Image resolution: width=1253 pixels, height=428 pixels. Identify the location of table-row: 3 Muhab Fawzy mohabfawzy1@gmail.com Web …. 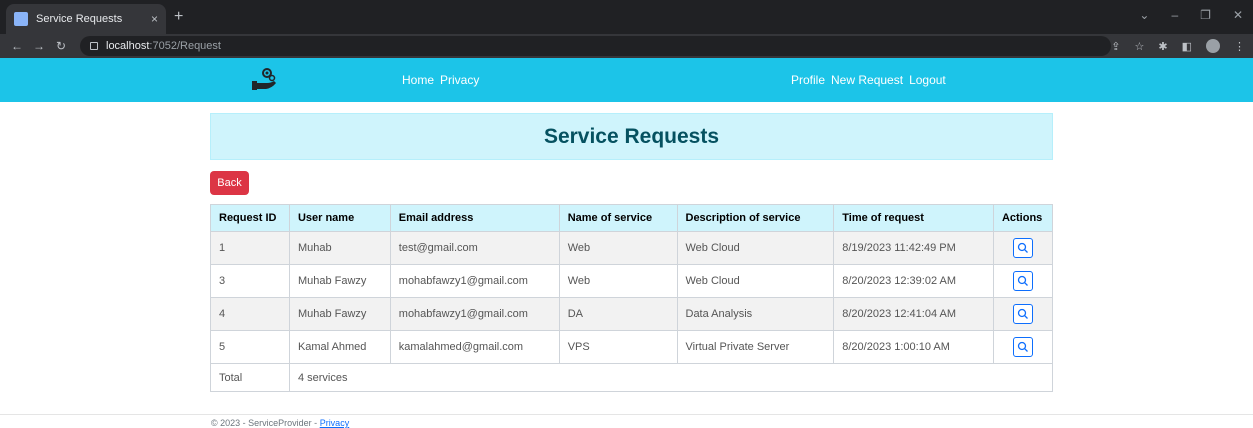
(632, 281).